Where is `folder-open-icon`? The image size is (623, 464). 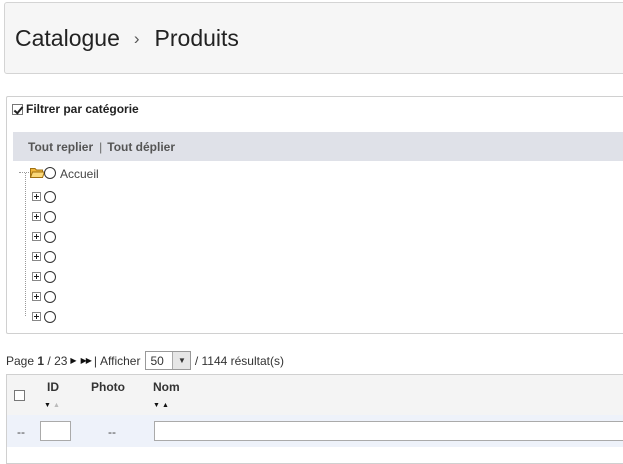 folder-open-icon is located at coordinates (37, 173).